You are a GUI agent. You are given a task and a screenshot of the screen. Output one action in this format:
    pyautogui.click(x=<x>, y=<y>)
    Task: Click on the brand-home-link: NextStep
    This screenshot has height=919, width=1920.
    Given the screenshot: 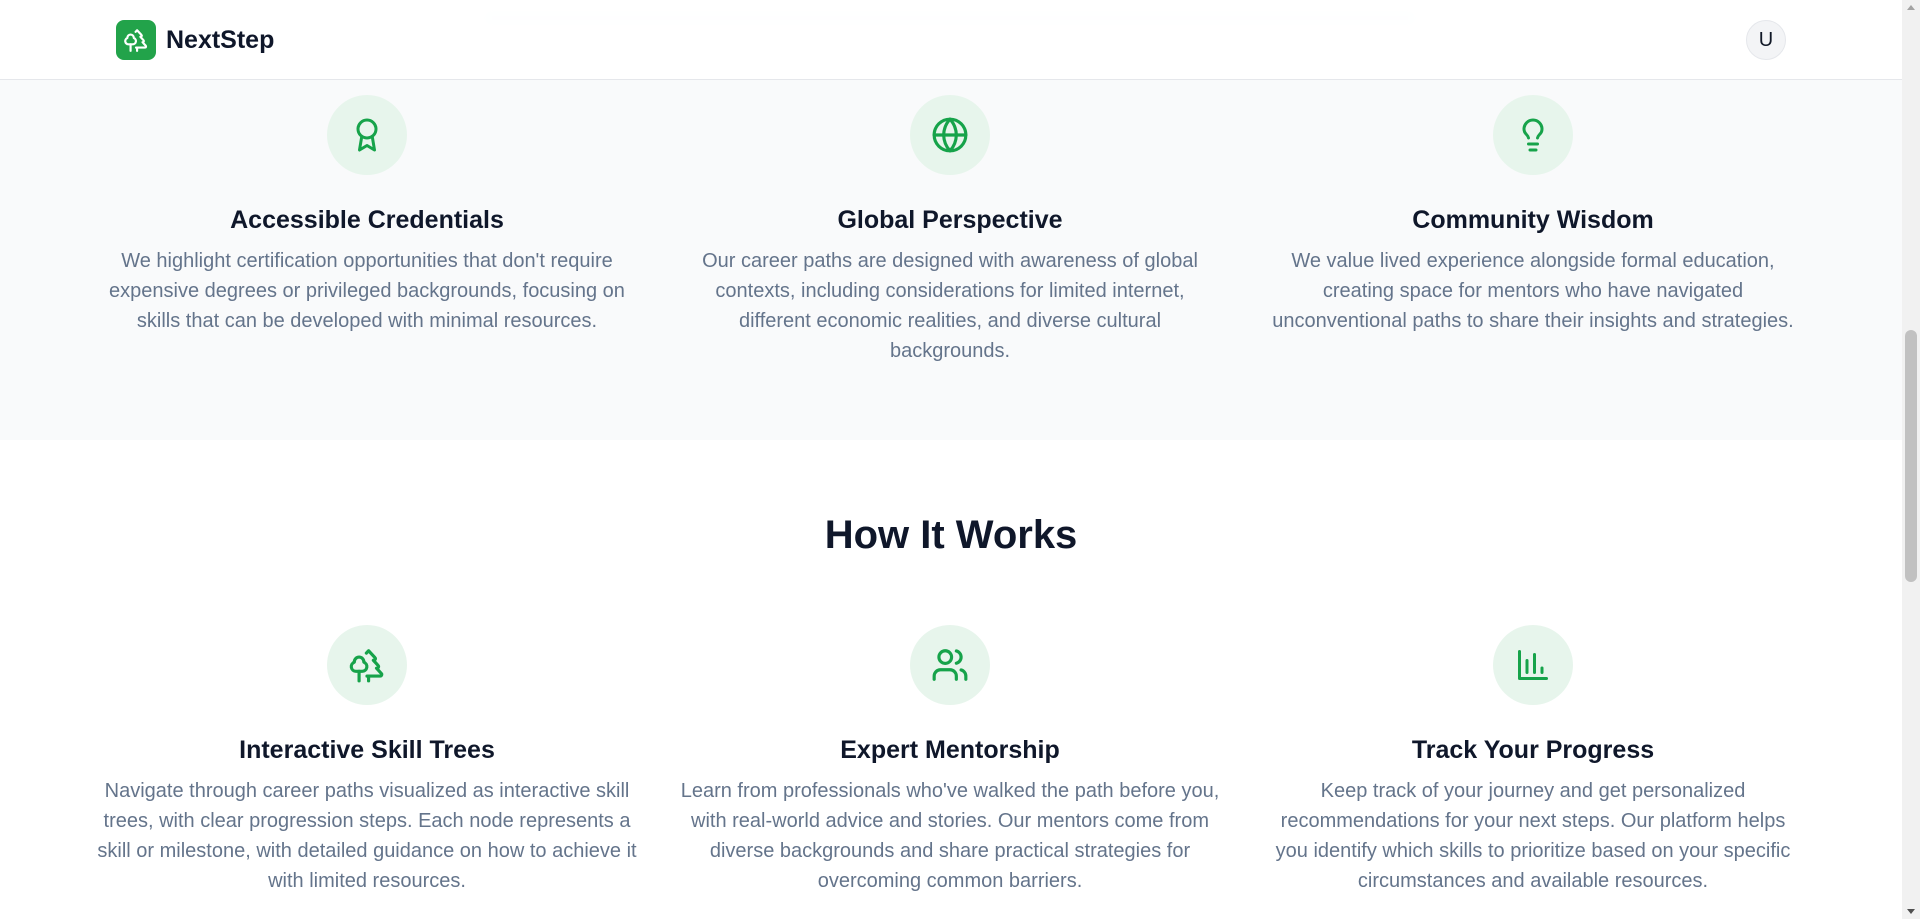 What is the action you would take?
    pyautogui.click(x=195, y=40)
    